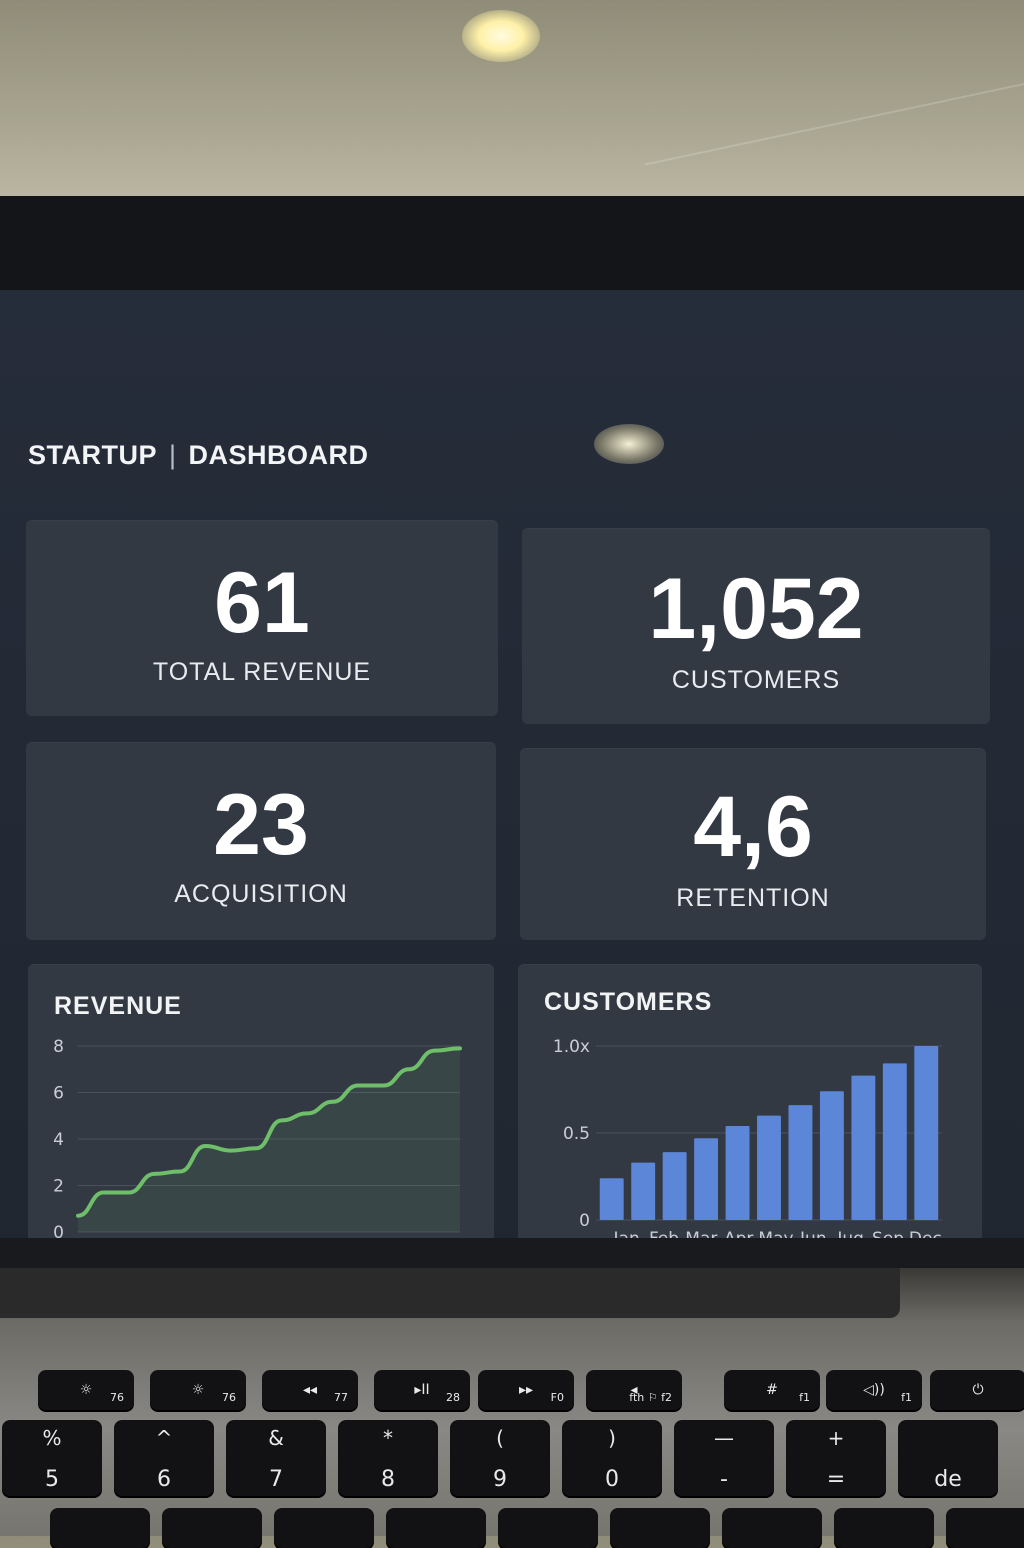 This screenshot has height=1548, width=1024. I want to click on number-key: * 8, so click(388, 1458).